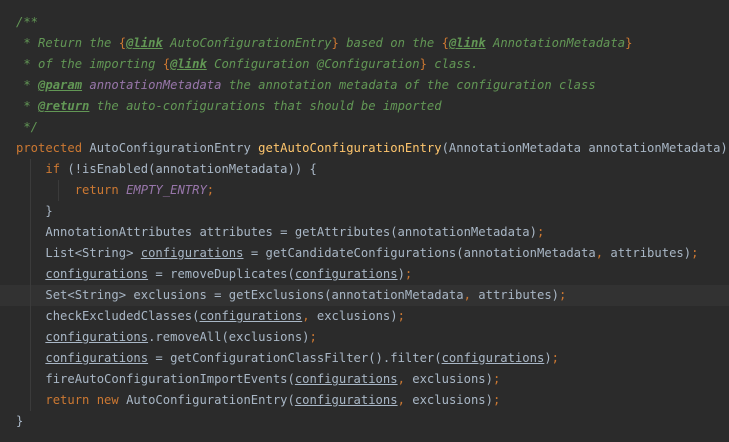 The image size is (729, 442). Describe the element at coordinates (49, 148) in the screenshot. I see `code-token: protected` at that location.